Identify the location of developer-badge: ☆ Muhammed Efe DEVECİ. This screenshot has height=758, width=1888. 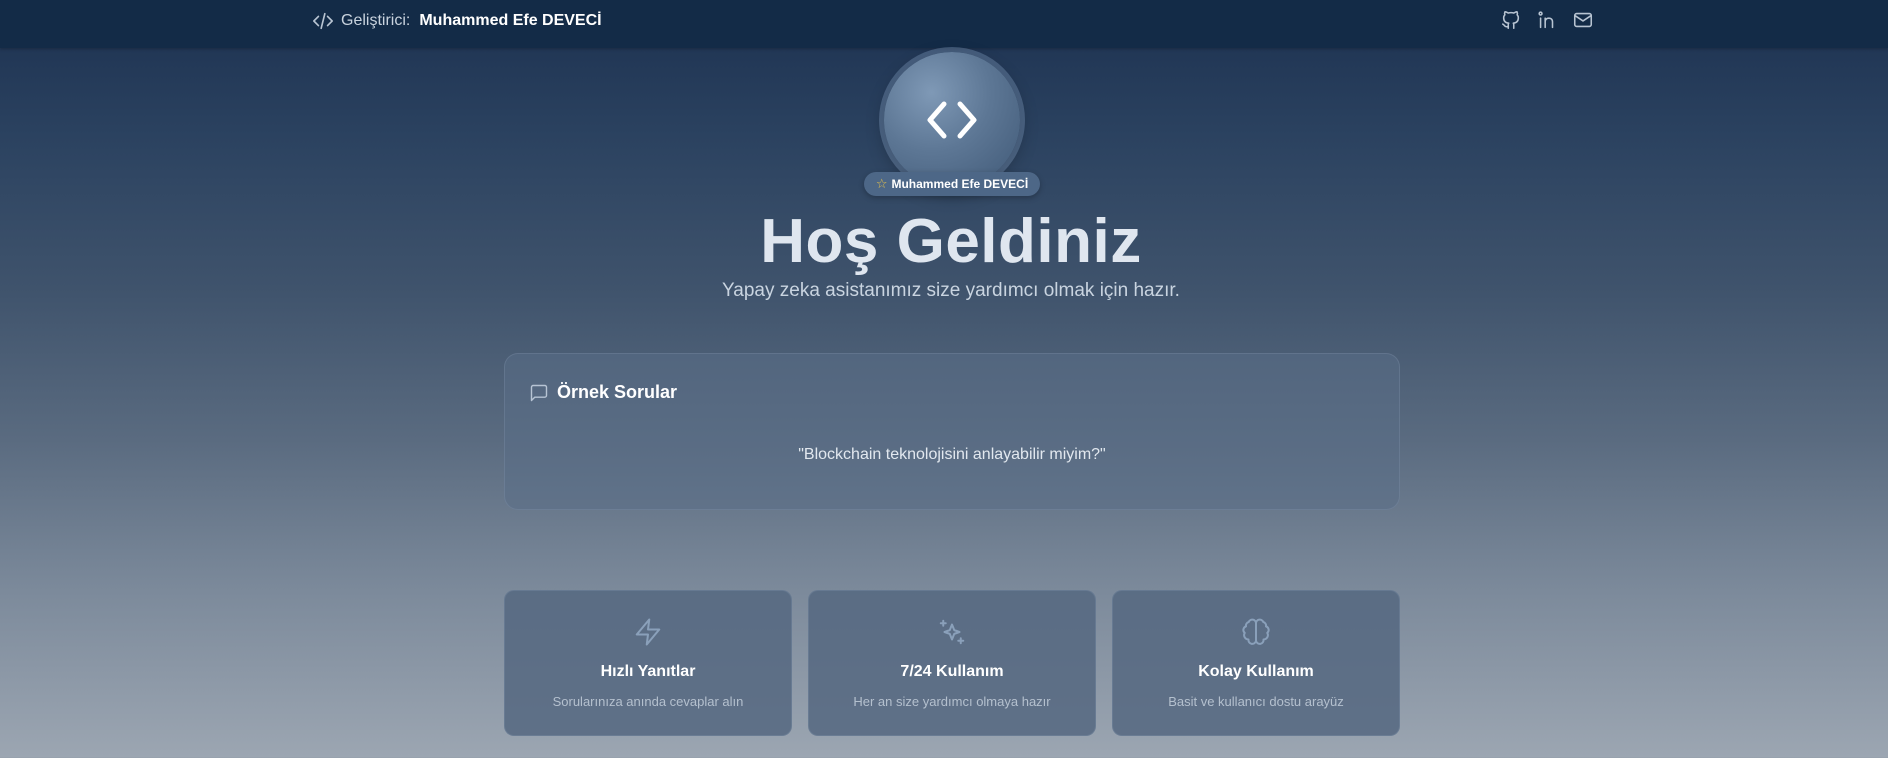
(952, 184).